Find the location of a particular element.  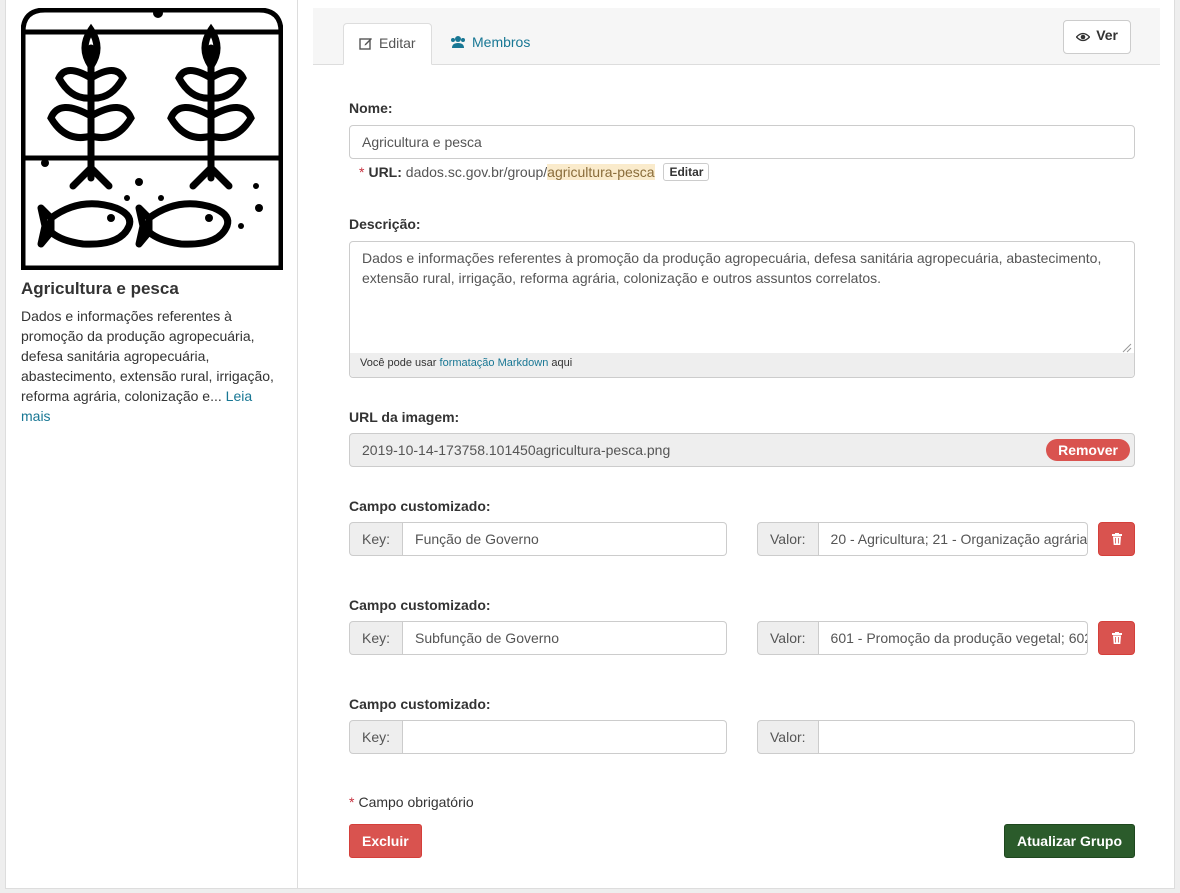

edit-icon is located at coordinates (365, 44).